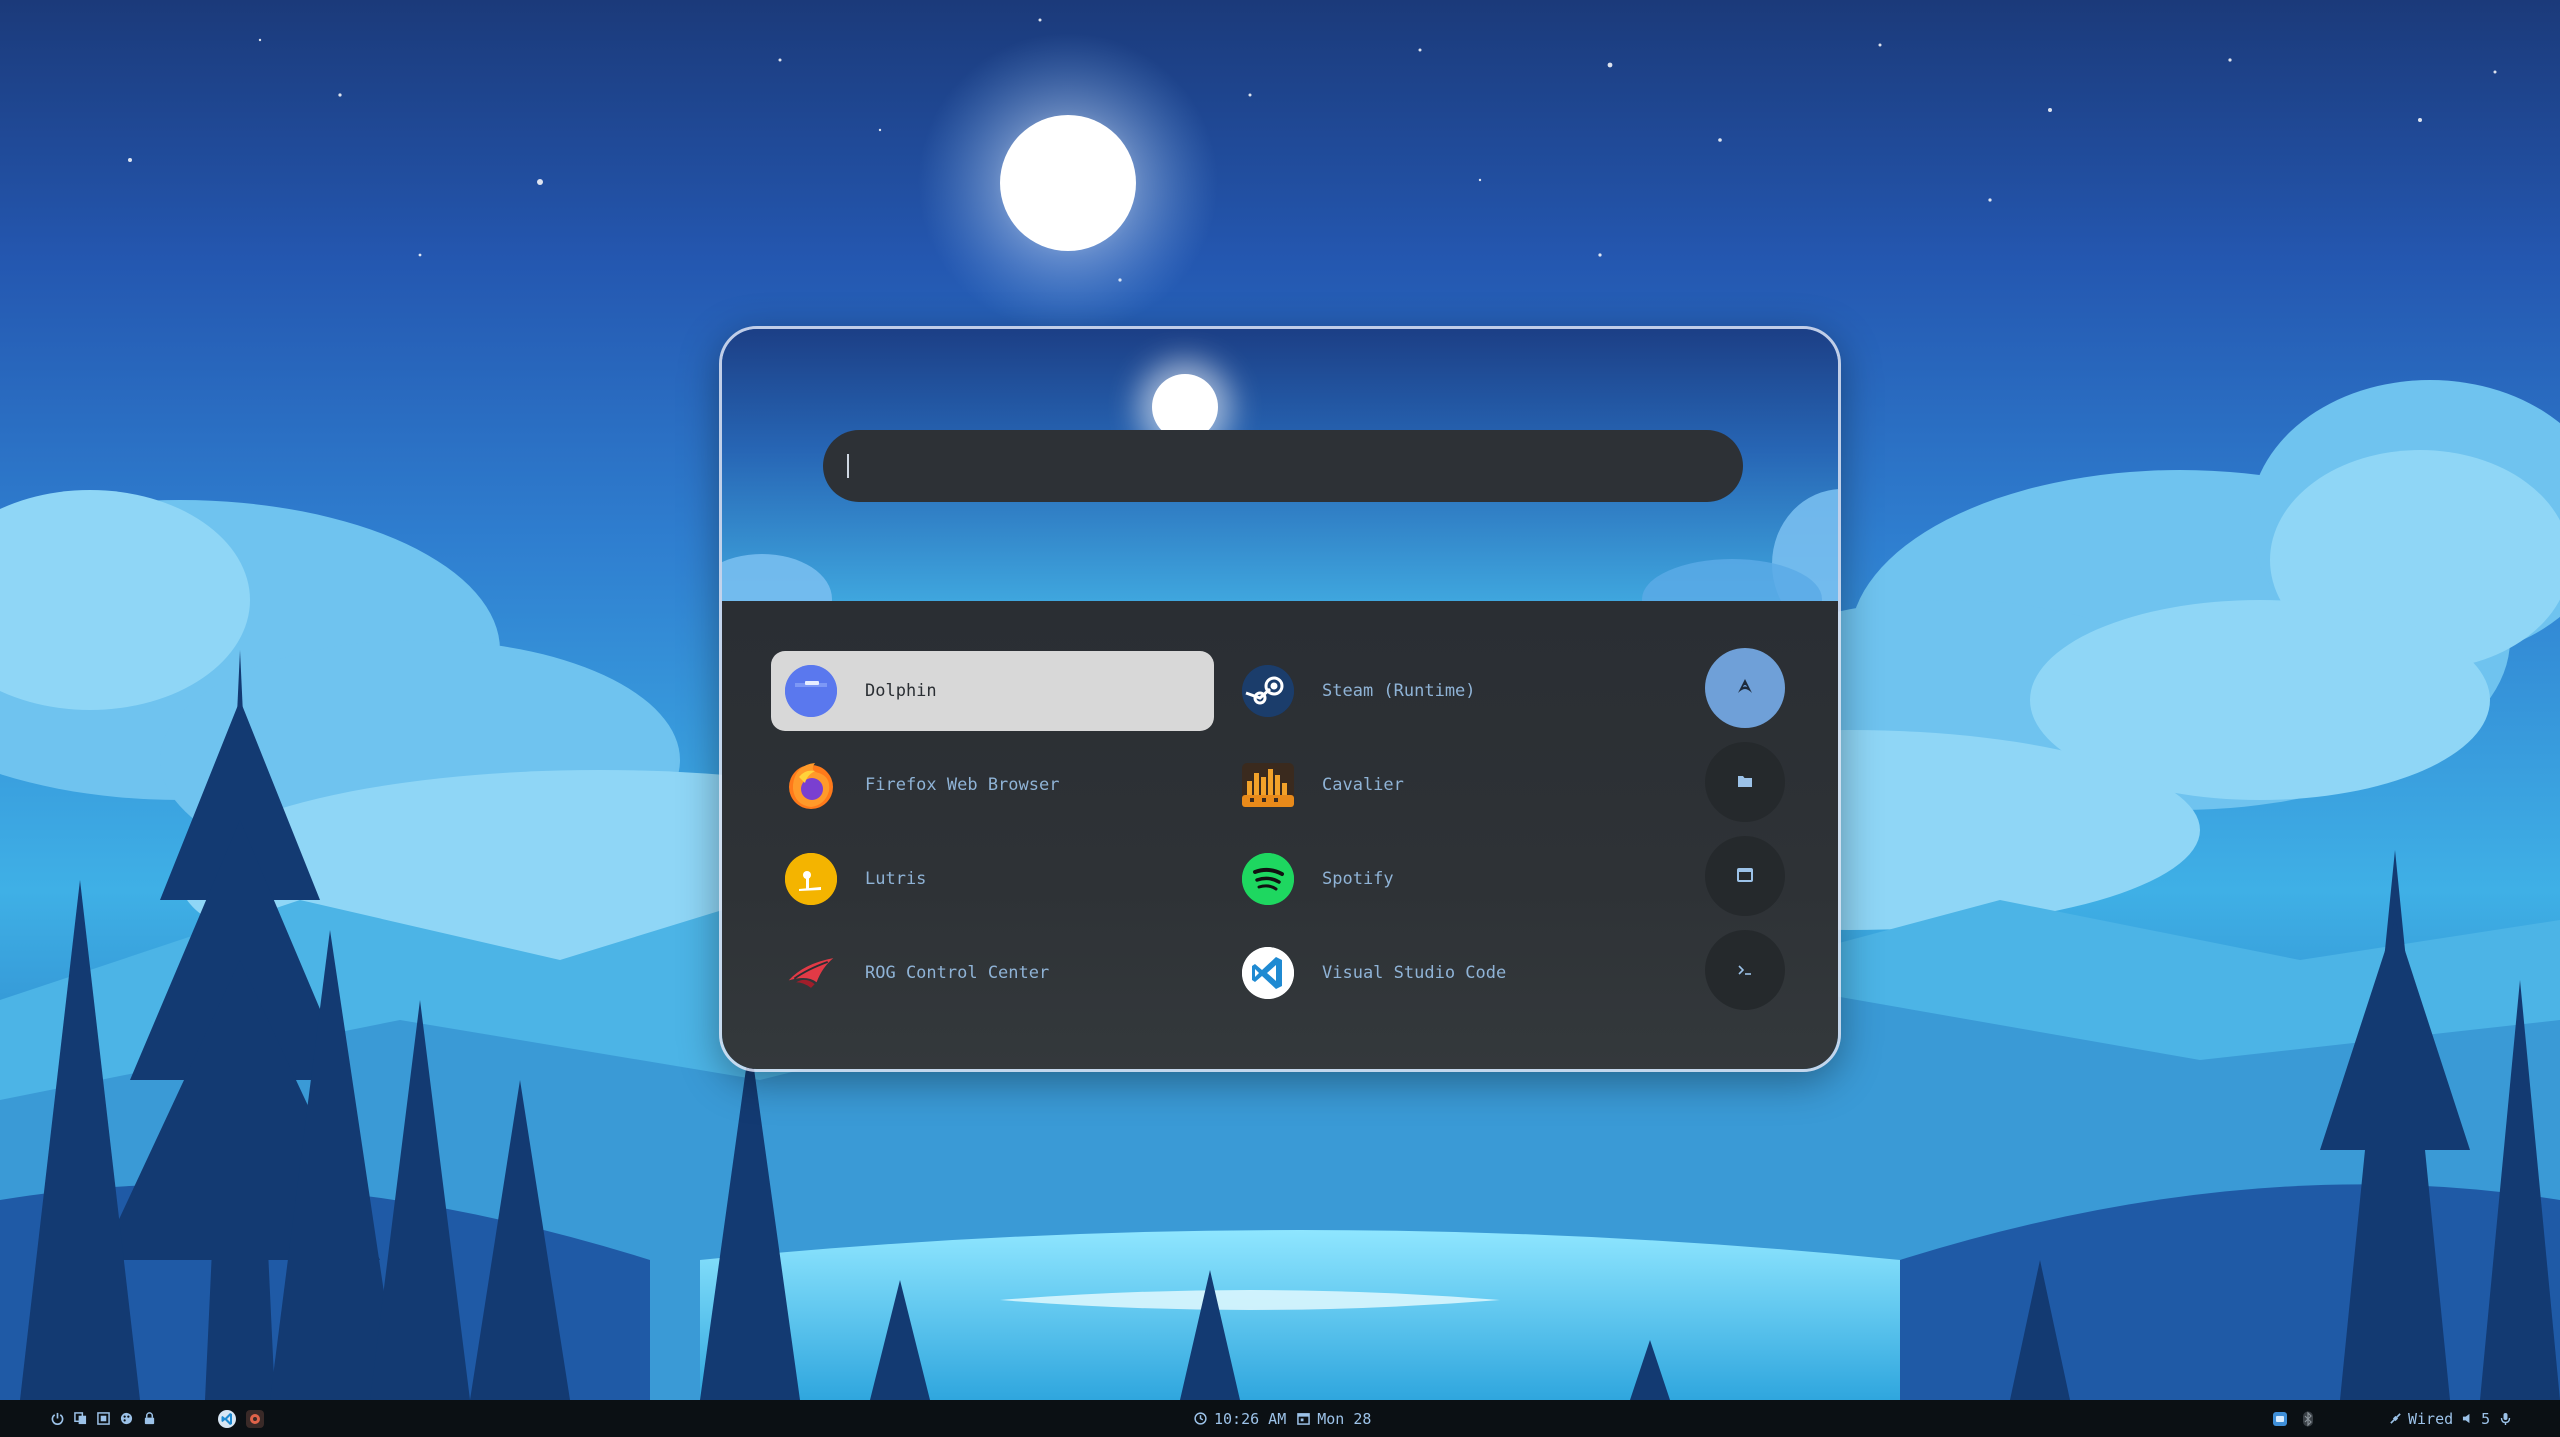  I want to click on app-item-steam-runtime: Steam (Runtime), so click(1449, 691).